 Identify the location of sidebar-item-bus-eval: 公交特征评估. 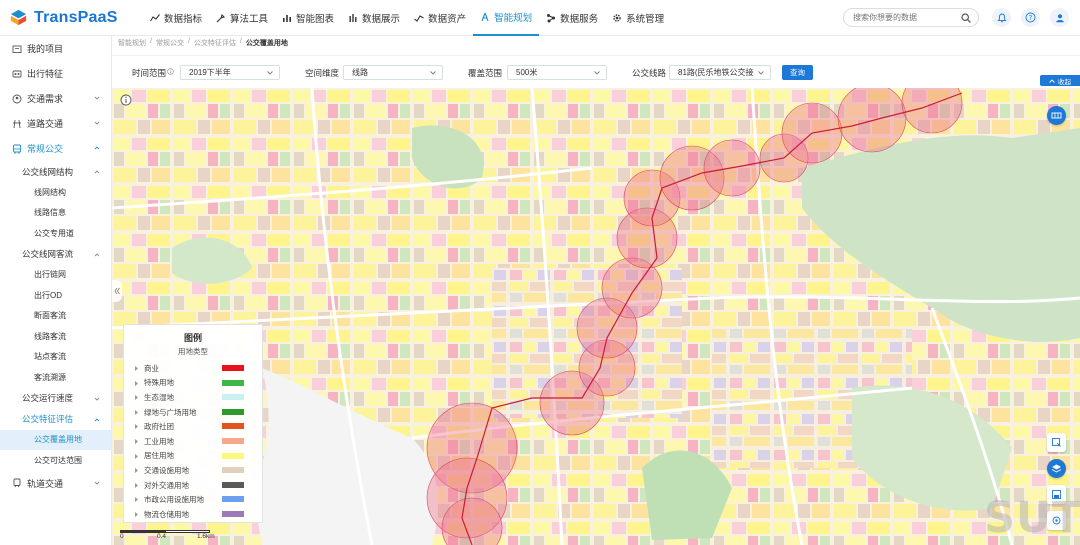
(55, 419).